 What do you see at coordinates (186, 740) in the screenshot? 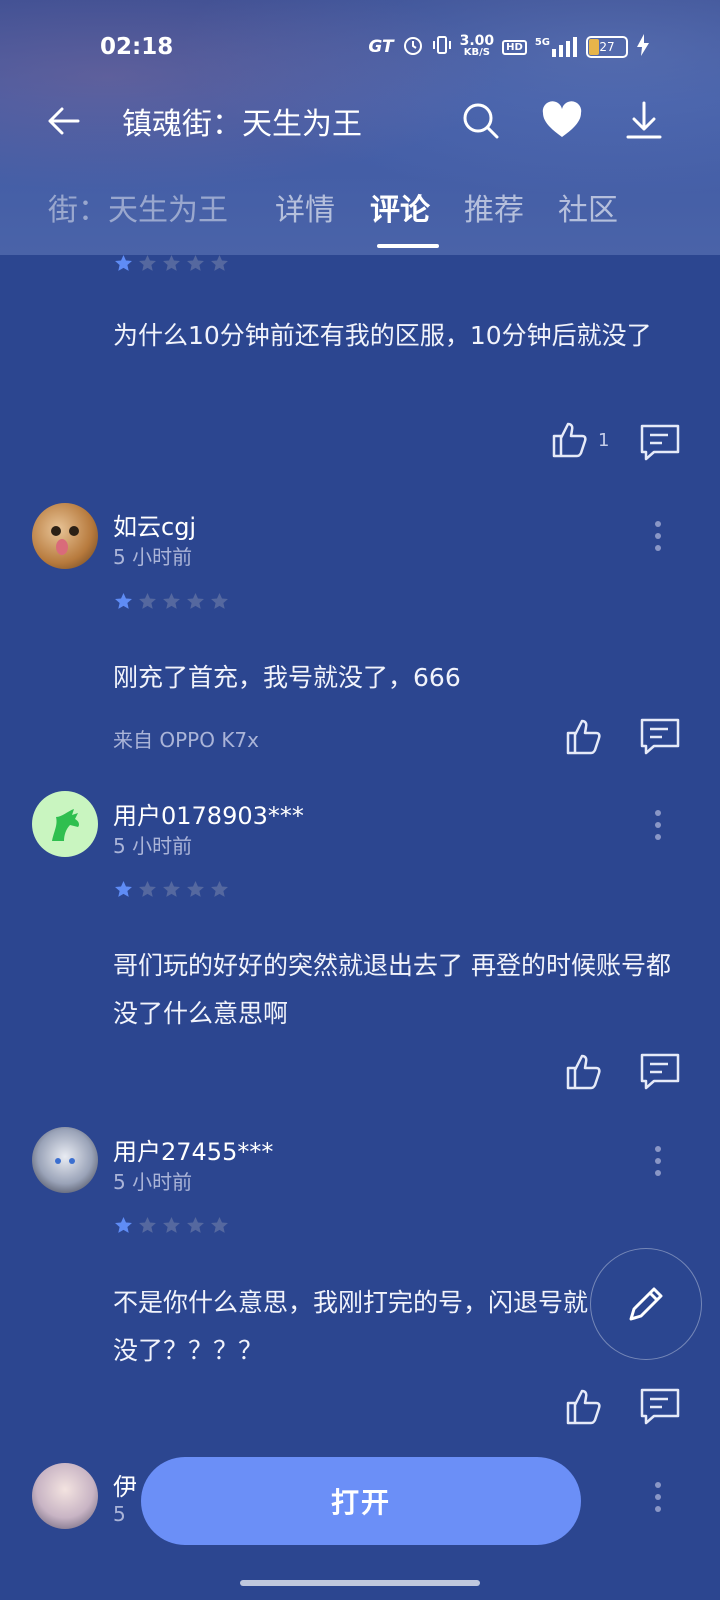
I see `device-label: 来自 OPPO K7x` at bounding box center [186, 740].